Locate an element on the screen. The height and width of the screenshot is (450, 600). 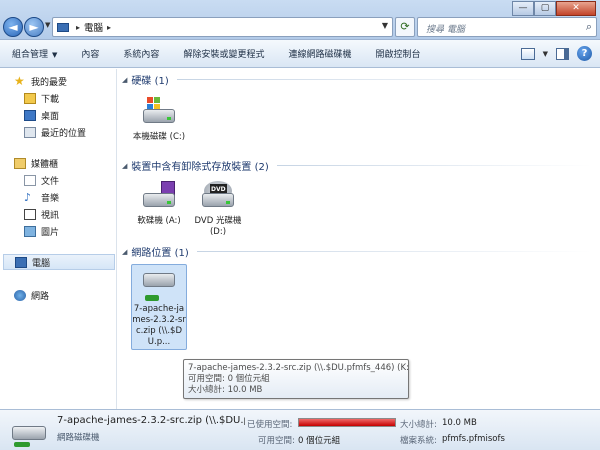
view-options-dropdown: ▼ is located at coordinates (545, 54).